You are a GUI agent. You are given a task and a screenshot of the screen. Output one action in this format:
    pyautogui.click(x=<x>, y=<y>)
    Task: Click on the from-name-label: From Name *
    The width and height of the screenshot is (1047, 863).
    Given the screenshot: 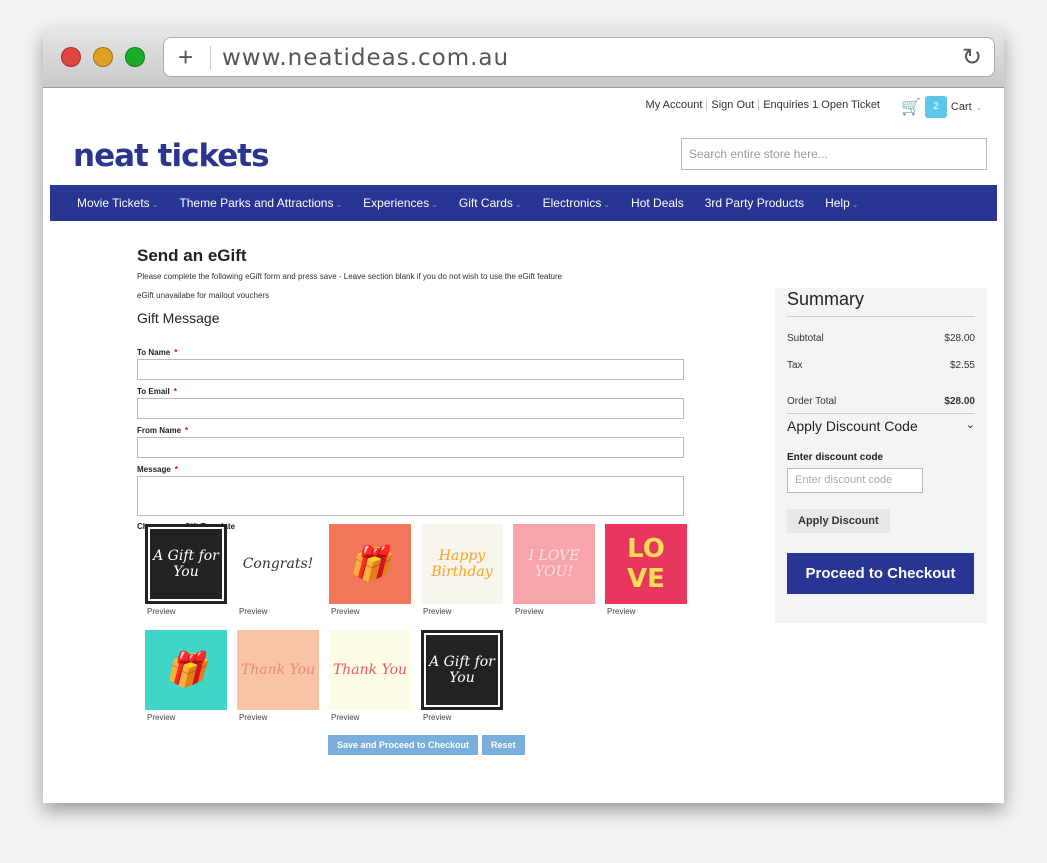 What is the action you would take?
    pyautogui.click(x=163, y=430)
    